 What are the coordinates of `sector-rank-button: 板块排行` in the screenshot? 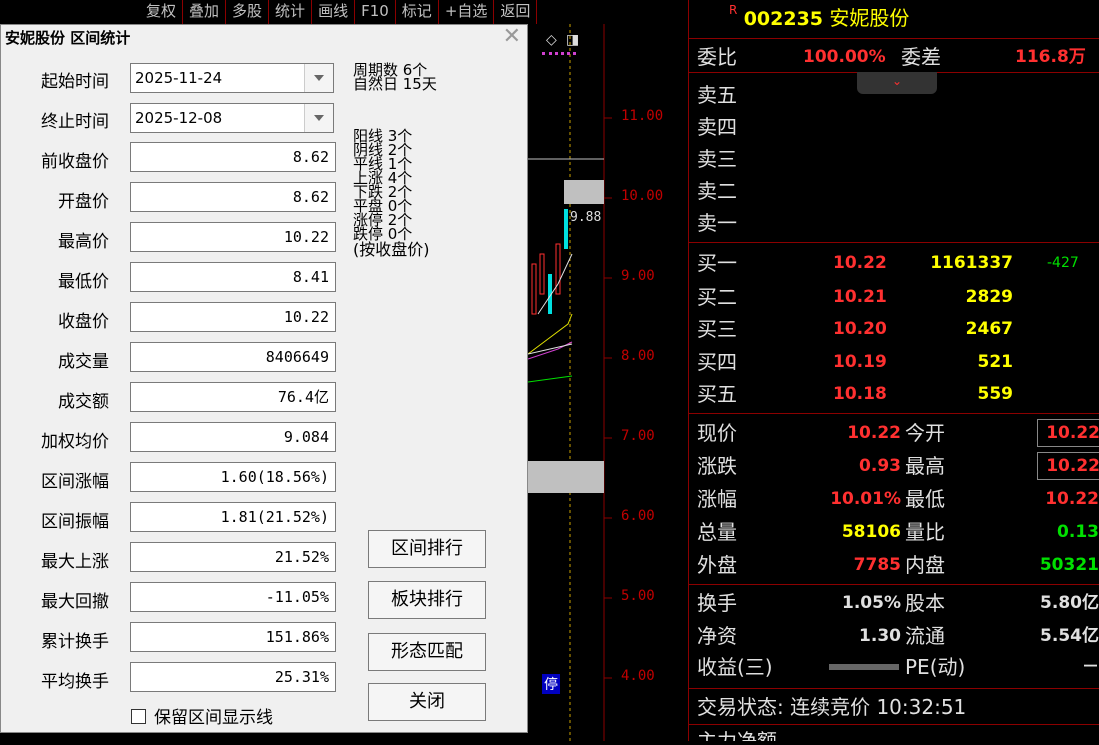 It's located at (427, 600).